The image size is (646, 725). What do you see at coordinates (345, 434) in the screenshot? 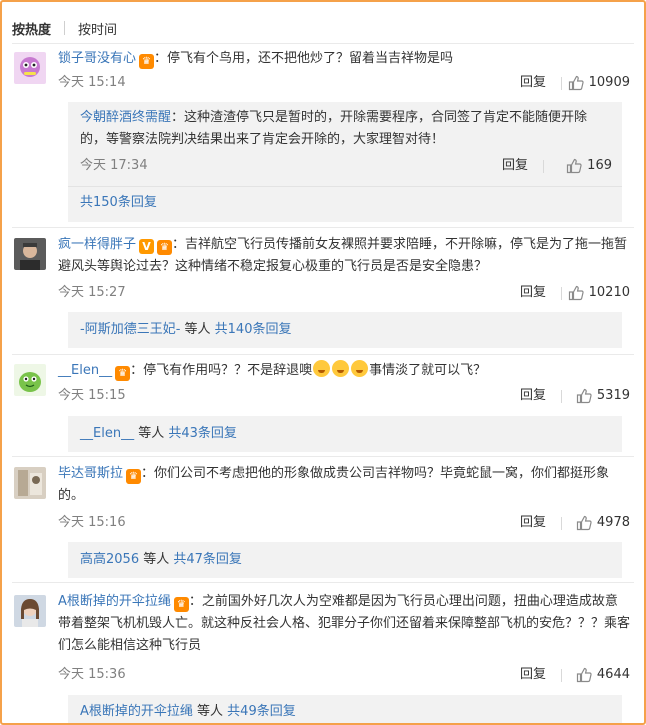
I see `reply-box: __Elen__ 等人 共43条回复` at bounding box center [345, 434].